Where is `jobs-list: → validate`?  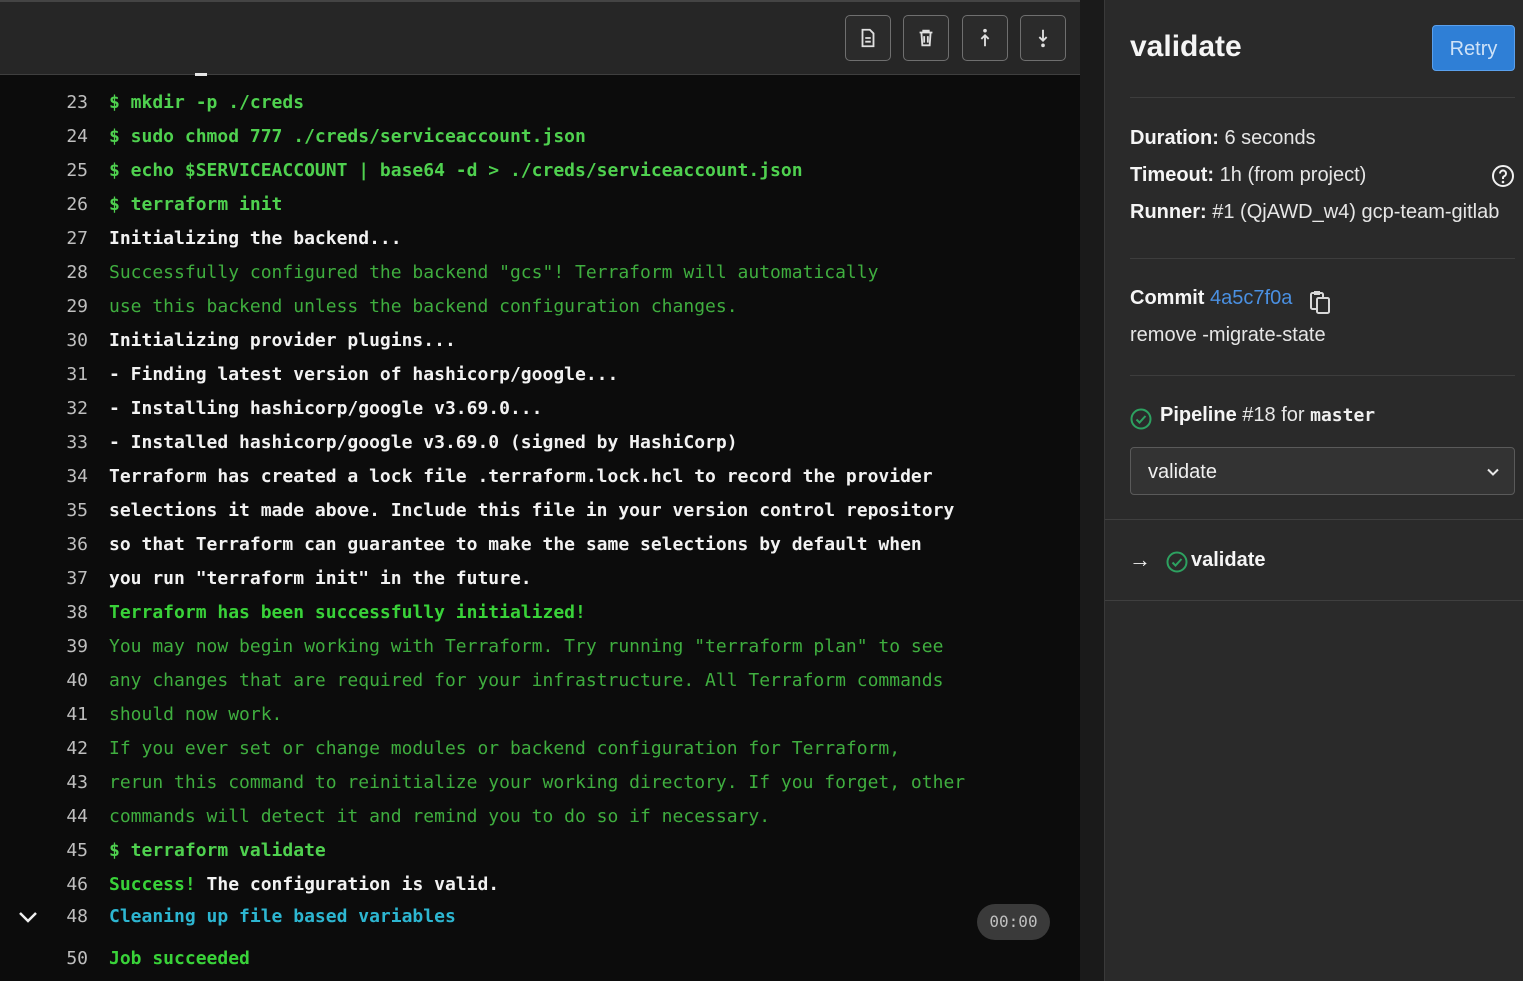 jobs-list: → validate is located at coordinates (1314, 560).